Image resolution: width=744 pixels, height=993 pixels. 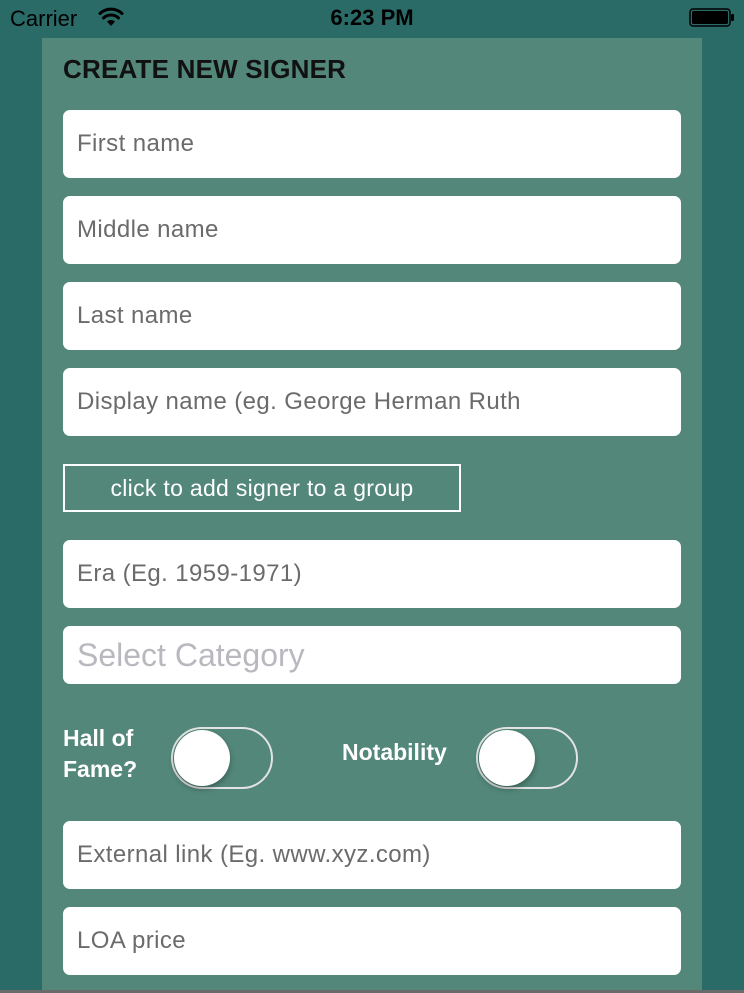 I want to click on status-bar: Carrier 6:23 PM, so click(x=372, y=19).